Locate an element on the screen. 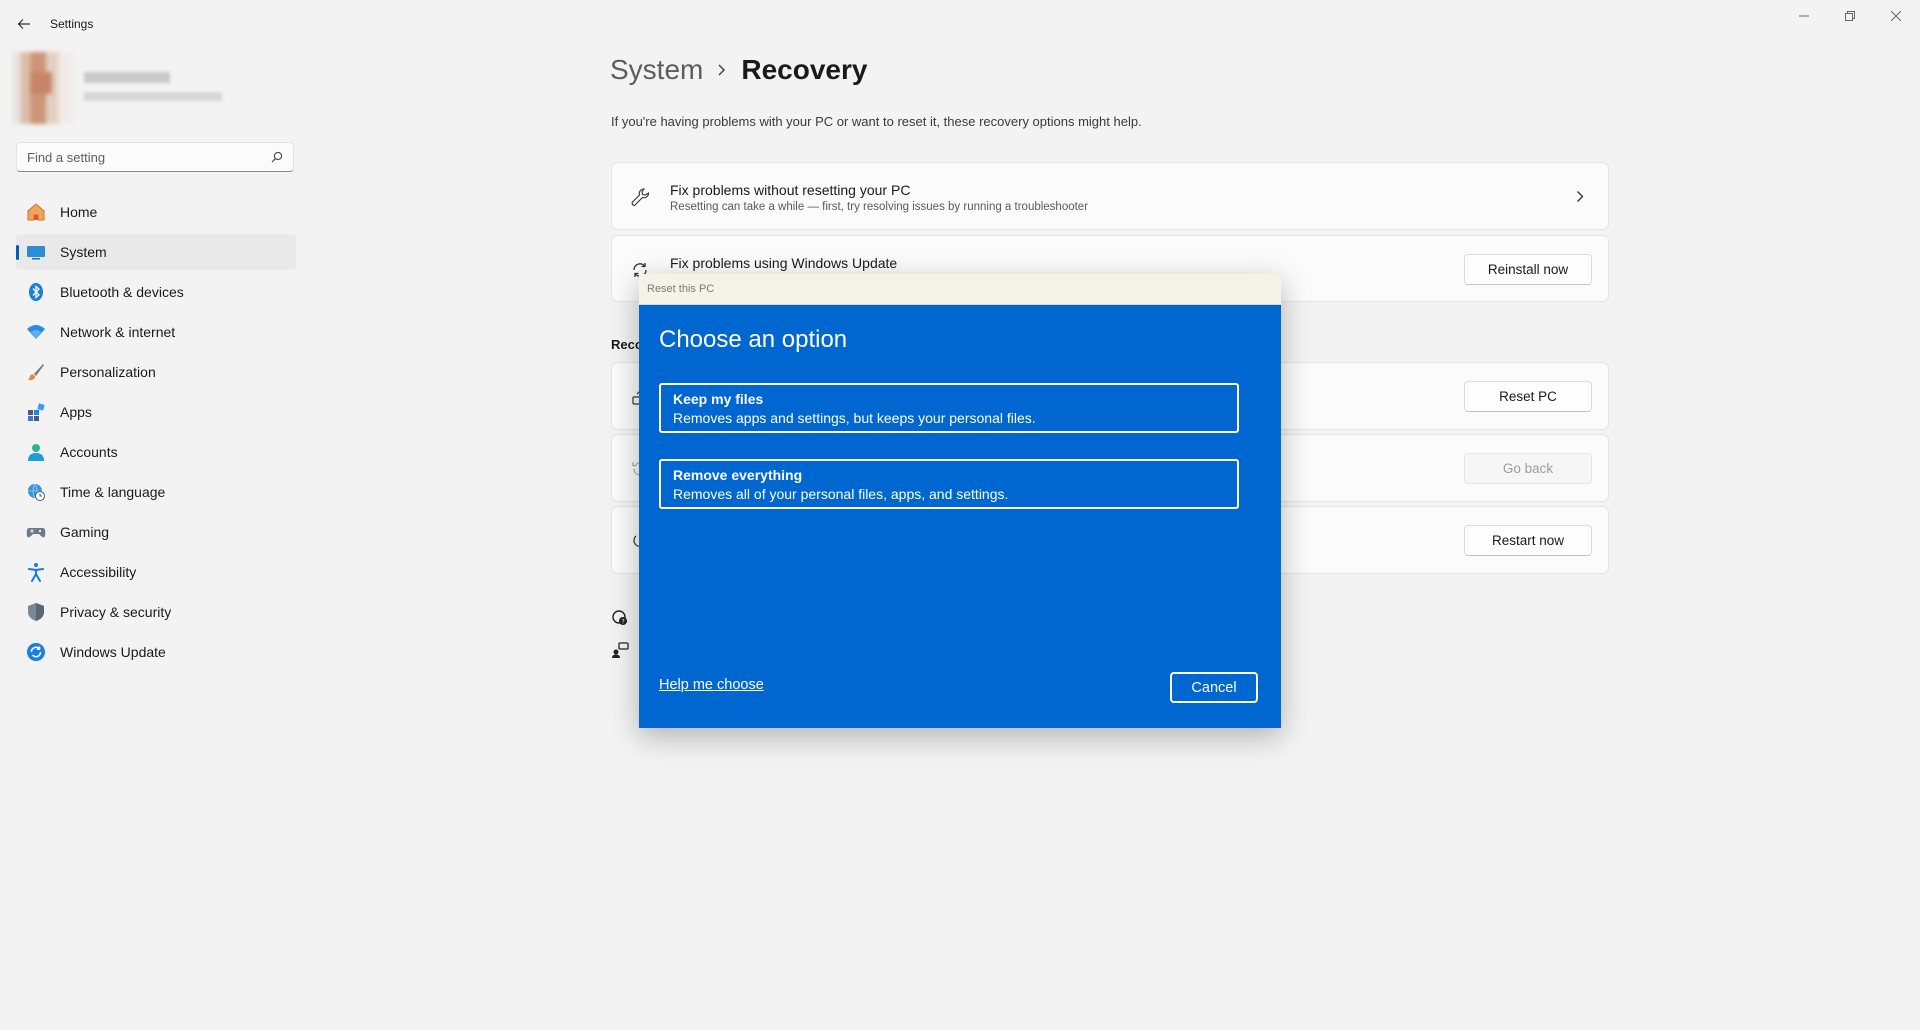  wifi-icon is located at coordinates (36, 332).